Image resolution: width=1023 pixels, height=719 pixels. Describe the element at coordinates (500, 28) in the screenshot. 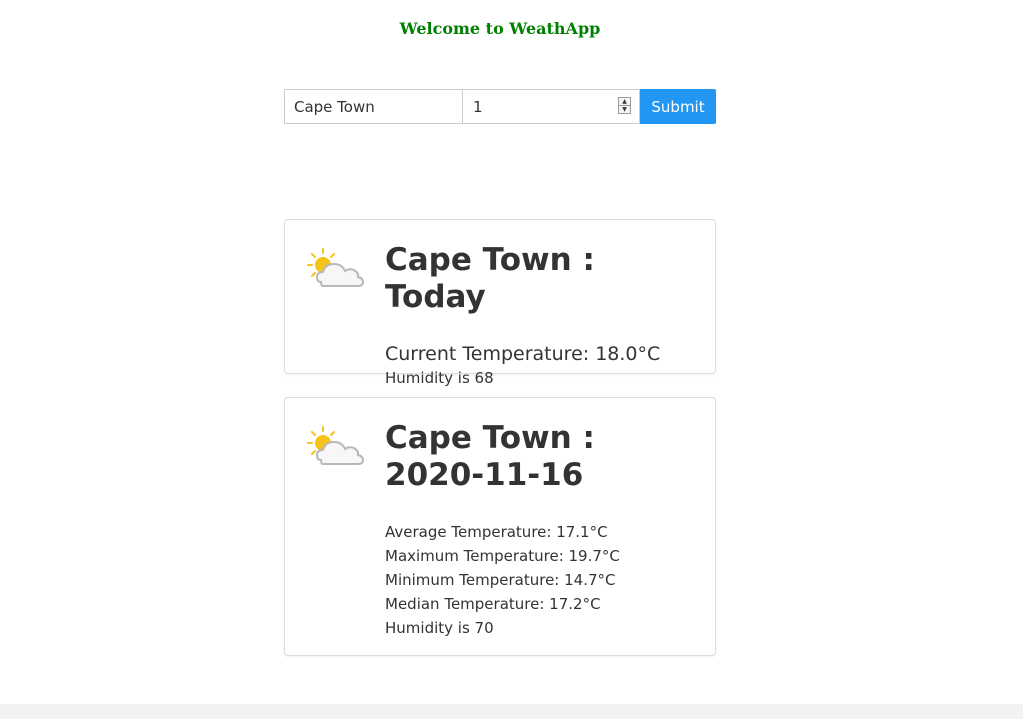

I see `welcome-heading: Welcome to WeathApp` at that location.